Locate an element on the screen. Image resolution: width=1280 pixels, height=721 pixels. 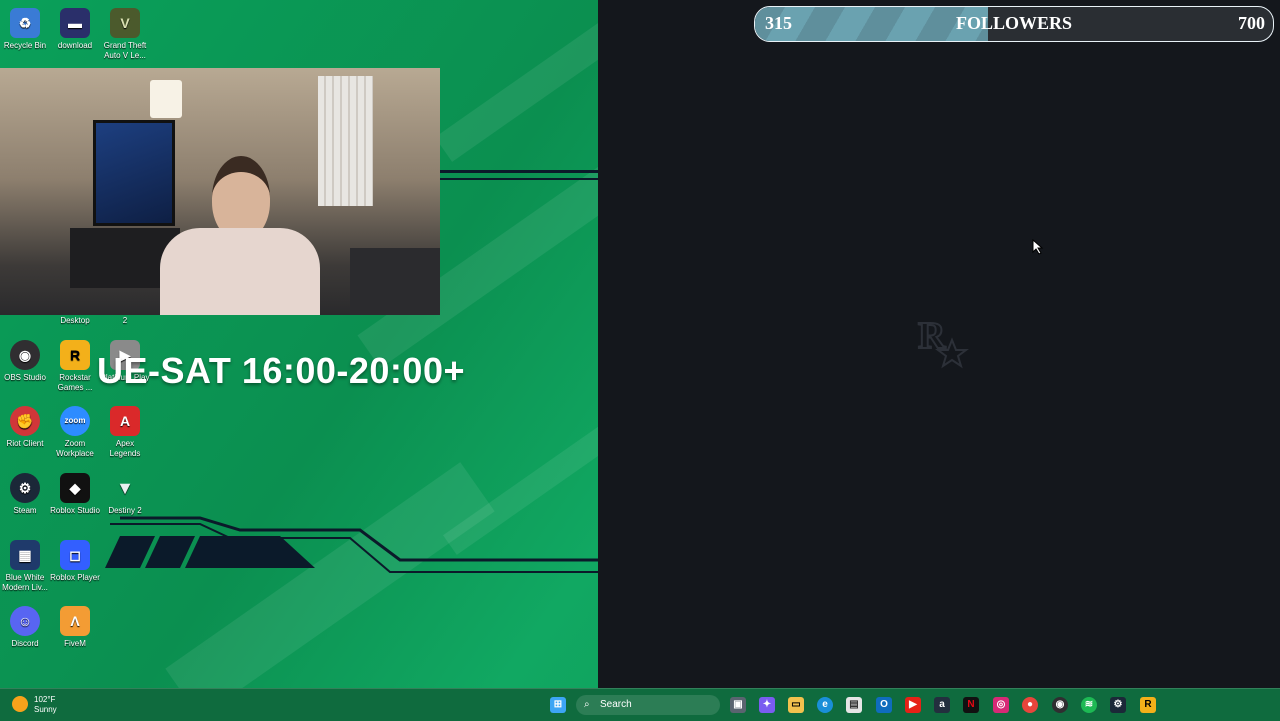
destiny-icon: ▼ is located at coordinates (125, 488).